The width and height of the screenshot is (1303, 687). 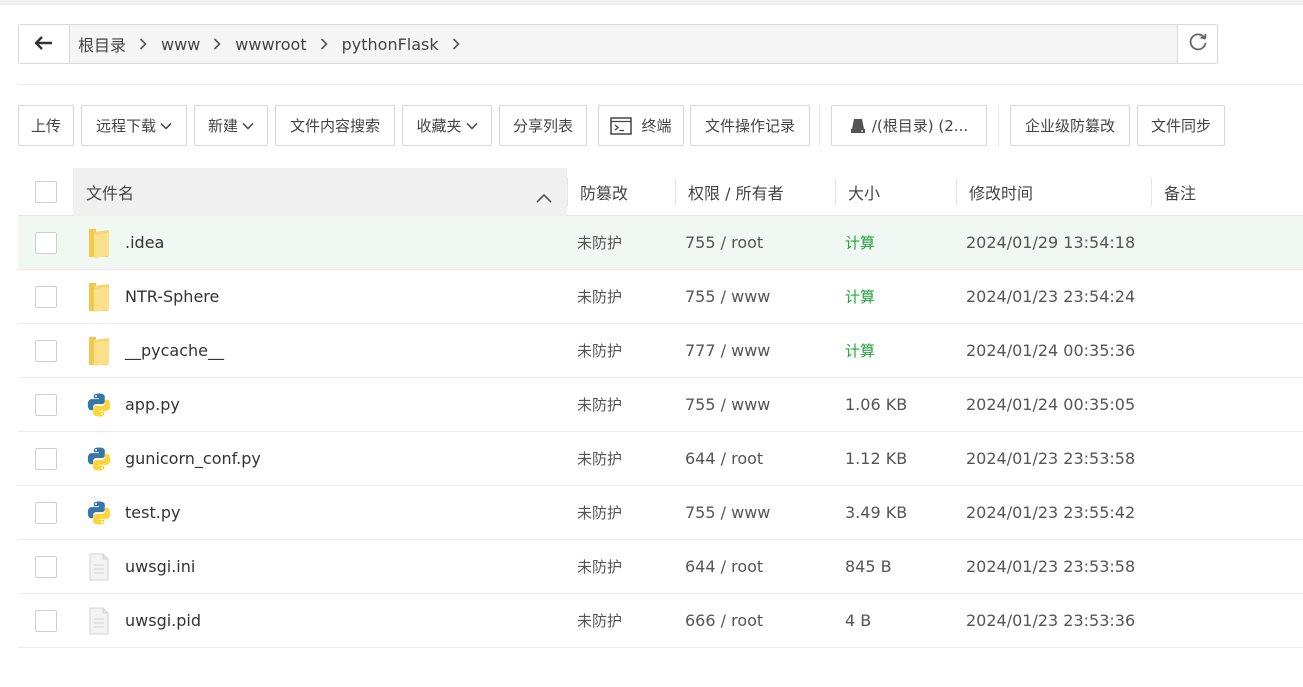 What do you see at coordinates (868, 566) in the screenshot?
I see `file-size: 845 B` at bounding box center [868, 566].